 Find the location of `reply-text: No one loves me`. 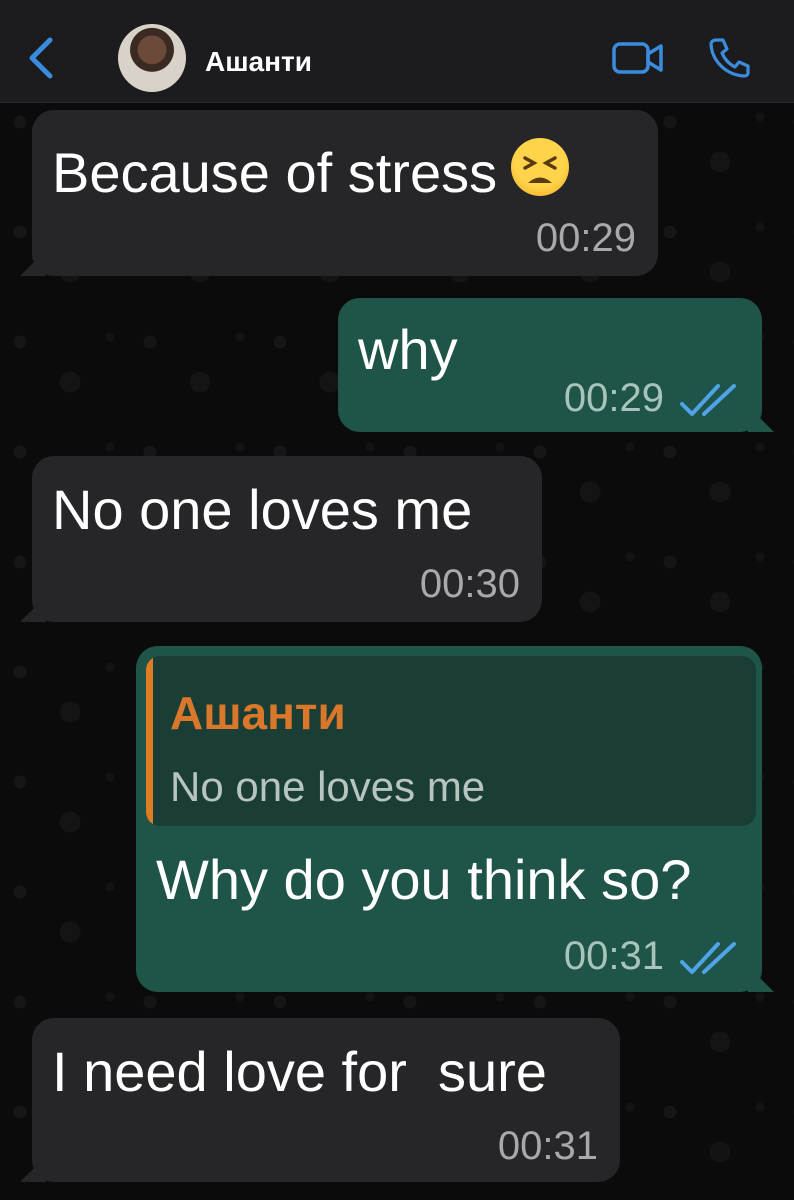

reply-text: No one loves me is located at coordinates (328, 786).